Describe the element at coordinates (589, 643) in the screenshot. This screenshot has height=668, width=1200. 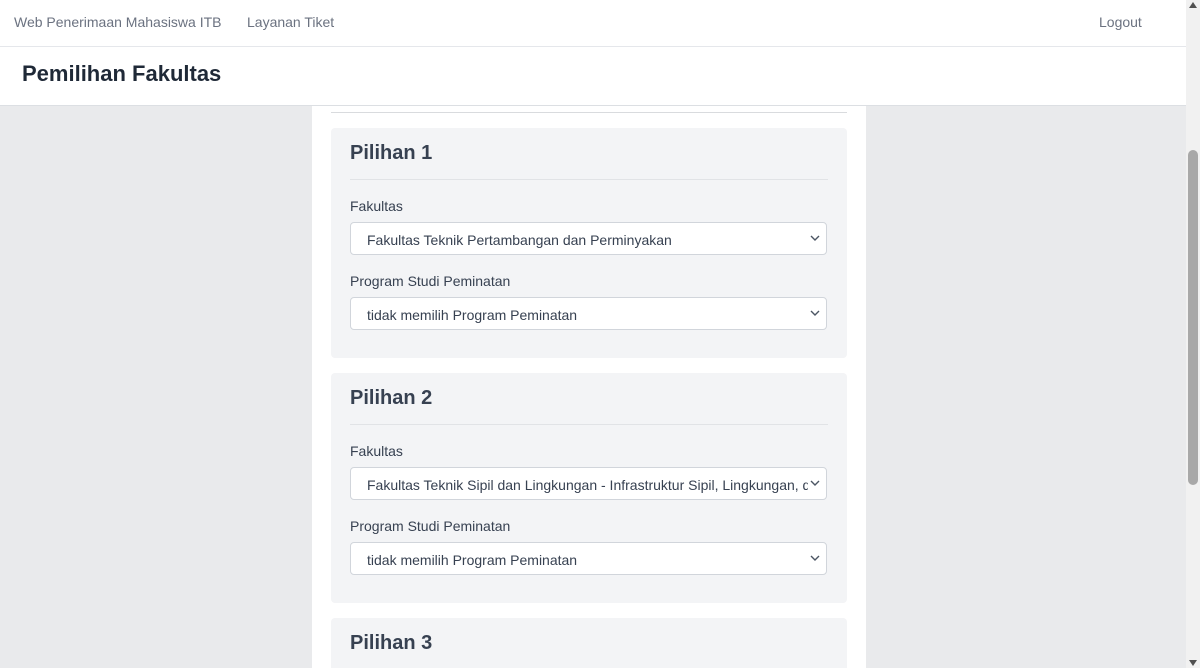
I see `choice-card-3: Pilihan 3` at that location.